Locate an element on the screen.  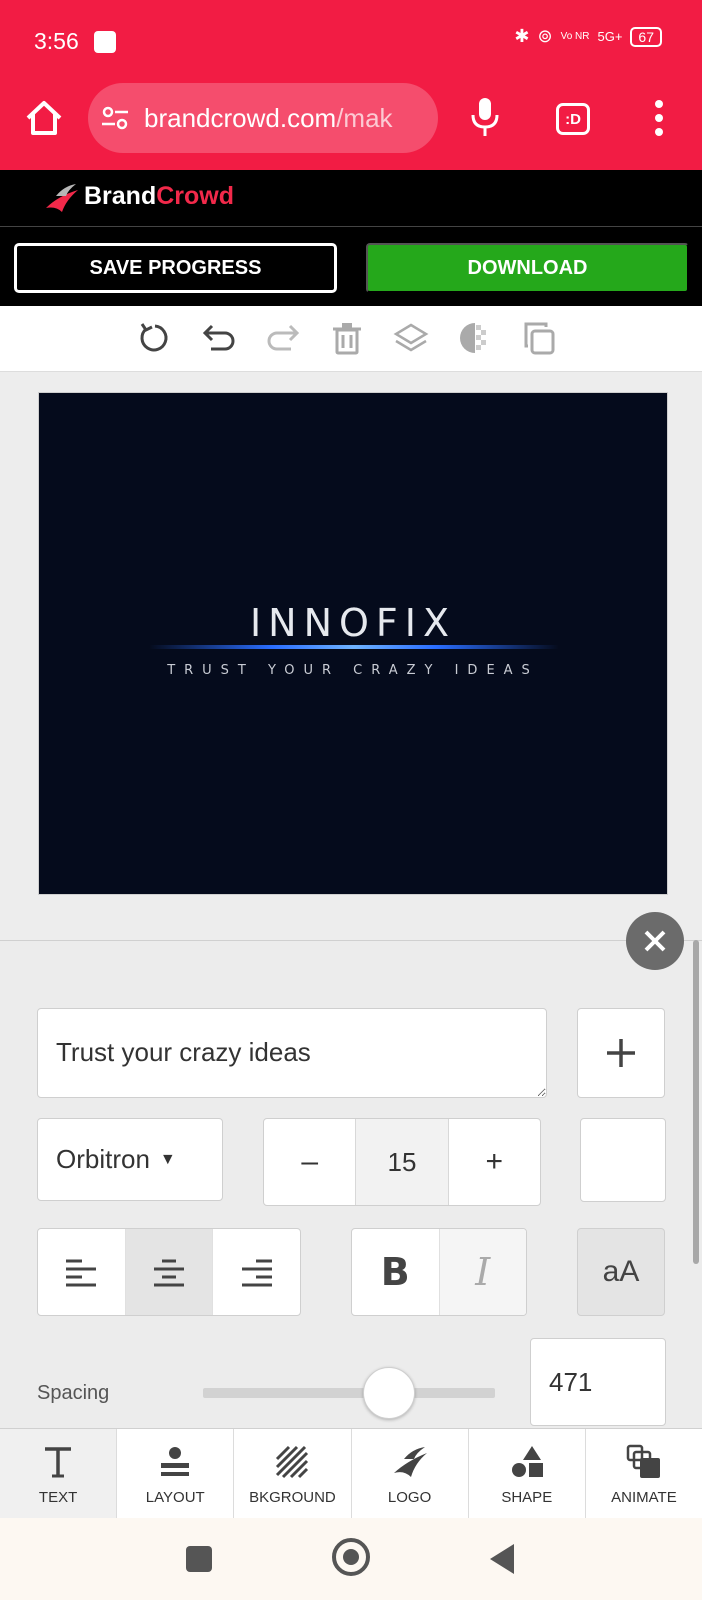
logo-title: INNOFIX is located at coordinates (353, 623).